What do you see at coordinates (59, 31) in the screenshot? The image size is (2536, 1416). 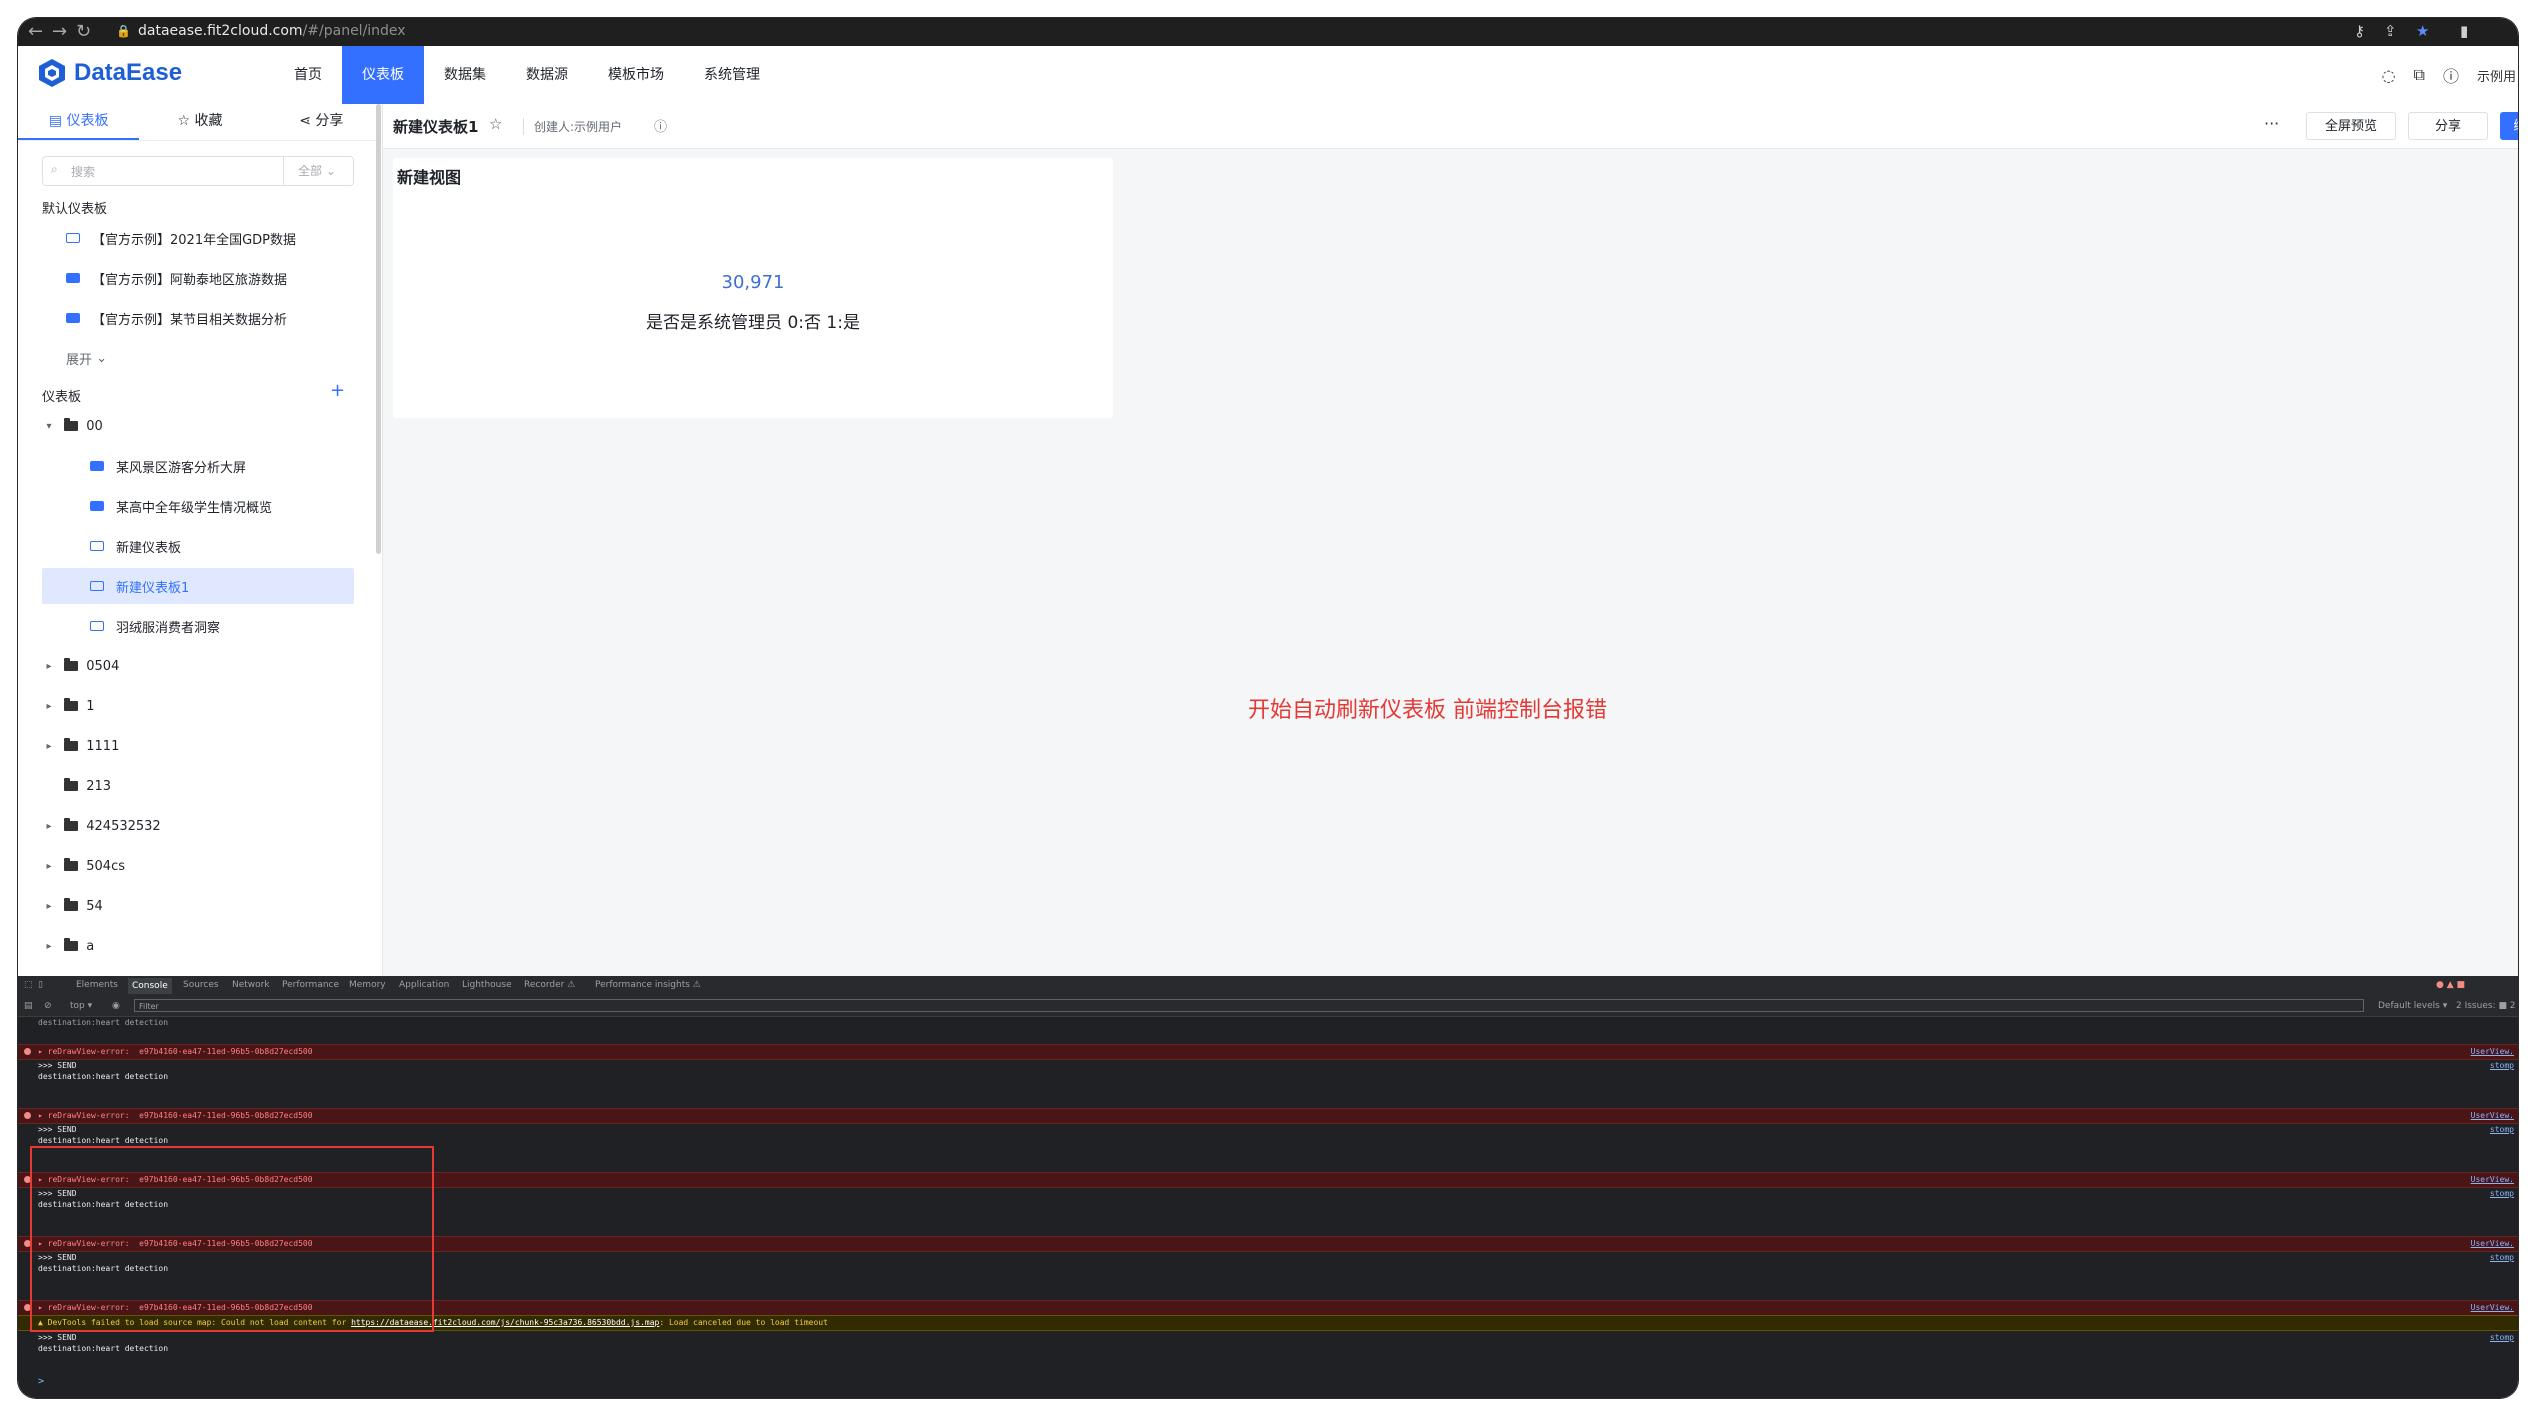 I see `forward-icon: →` at bounding box center [59, 31].